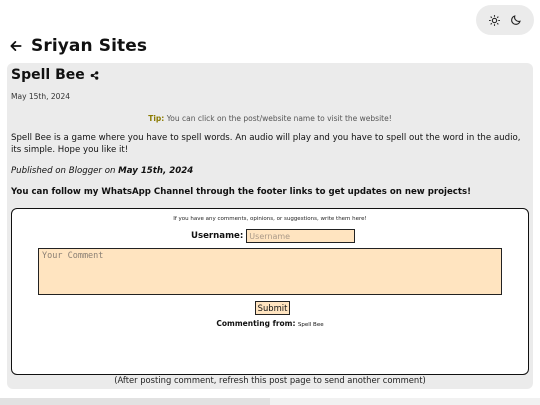  Describe the element at coordinates (505, 20) in the screenshot. I see `theme-toggle` at that location.